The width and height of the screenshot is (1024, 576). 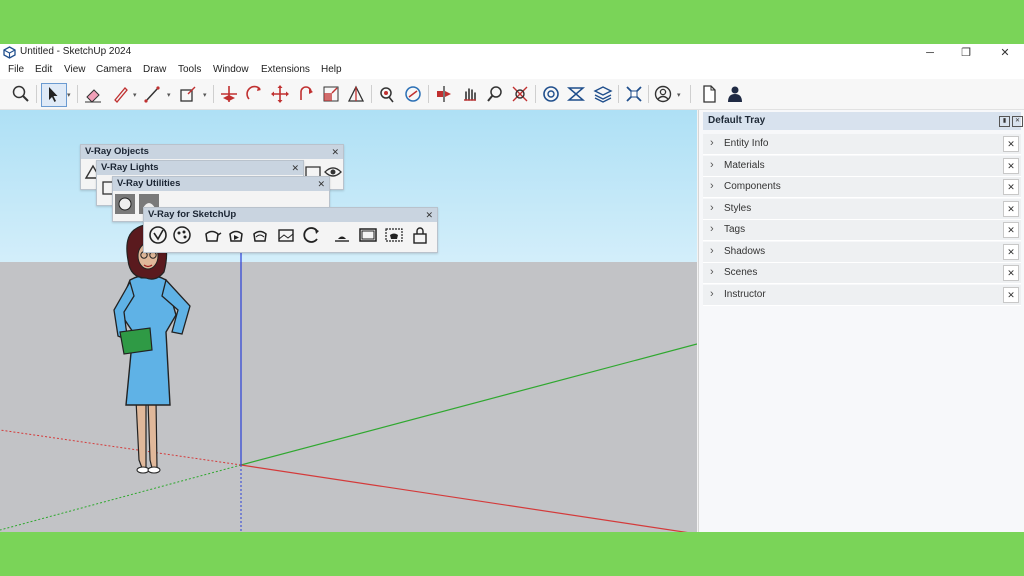 I want to click on vray-lock-camera-icon, so click(x=420, y=235).